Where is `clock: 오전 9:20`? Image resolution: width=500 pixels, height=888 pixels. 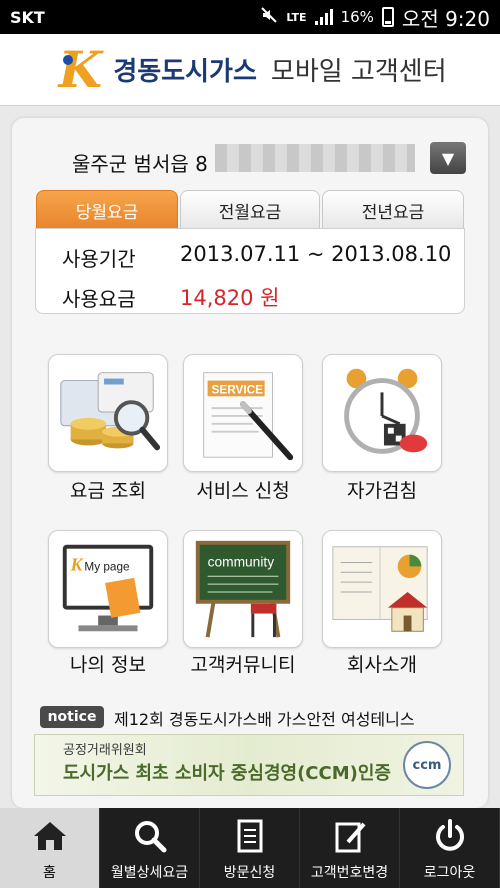
clock: 오전 9:20 is located at coordinates (445, 18).